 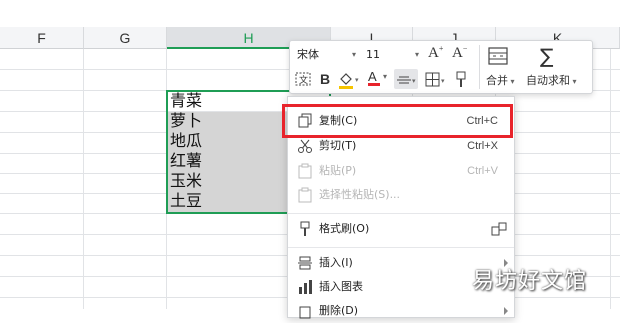 I want to click on sigma-icon: ∑, so click(x=546, y=56).